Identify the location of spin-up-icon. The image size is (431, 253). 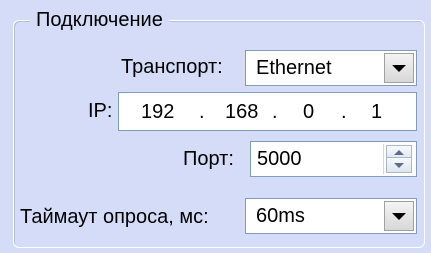
(399, 152).